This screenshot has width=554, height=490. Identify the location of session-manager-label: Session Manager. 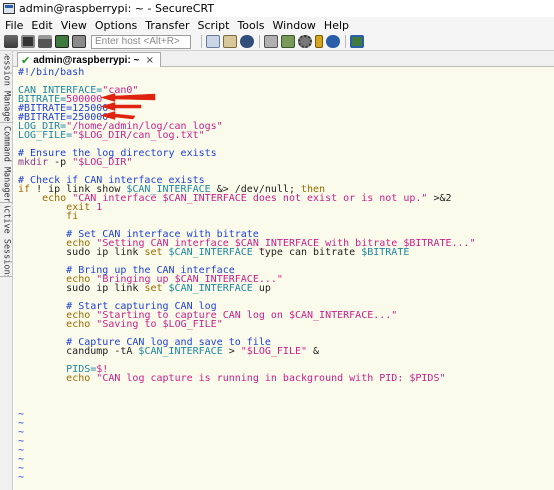
(6, 88).